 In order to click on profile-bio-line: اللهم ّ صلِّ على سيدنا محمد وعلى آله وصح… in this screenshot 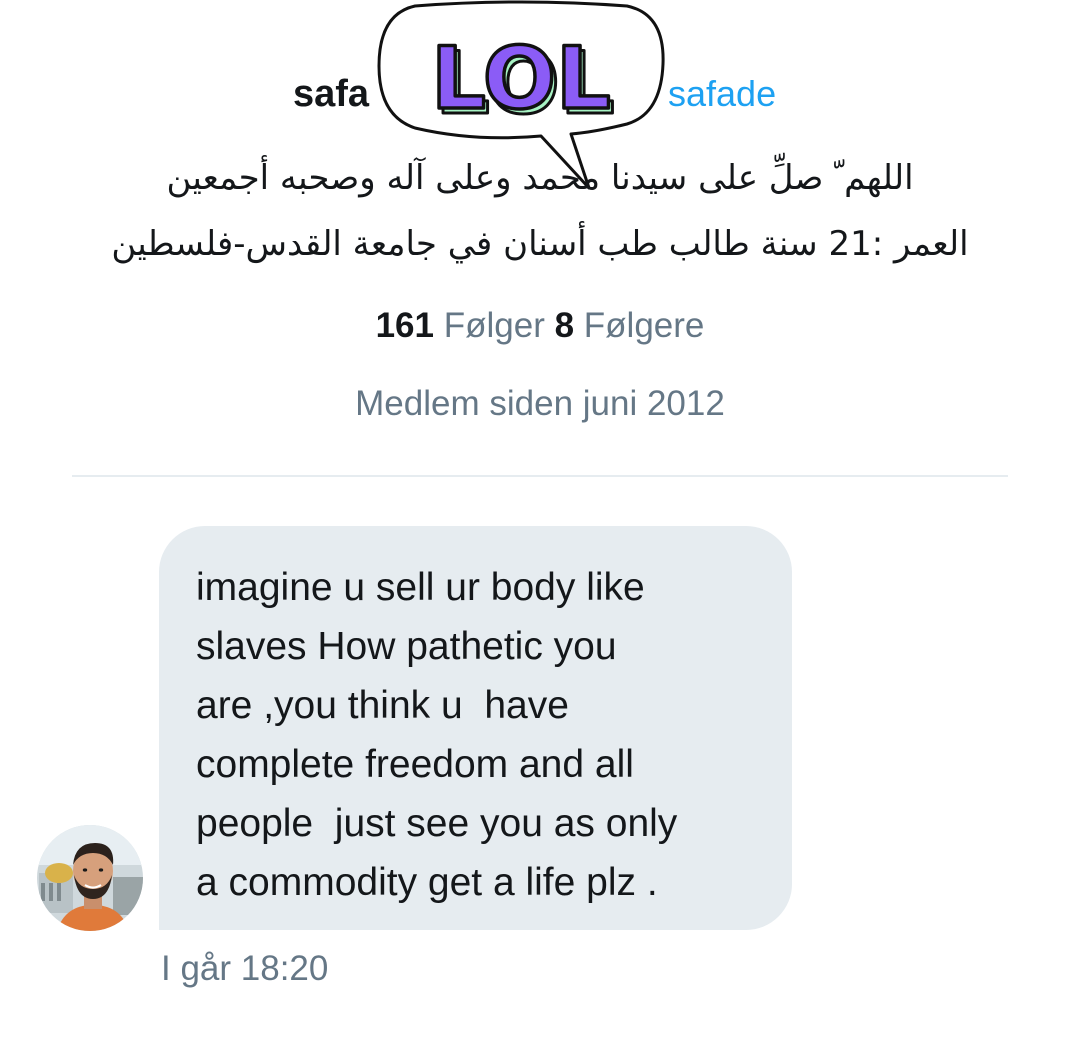, I will do `click(540, 178)`.